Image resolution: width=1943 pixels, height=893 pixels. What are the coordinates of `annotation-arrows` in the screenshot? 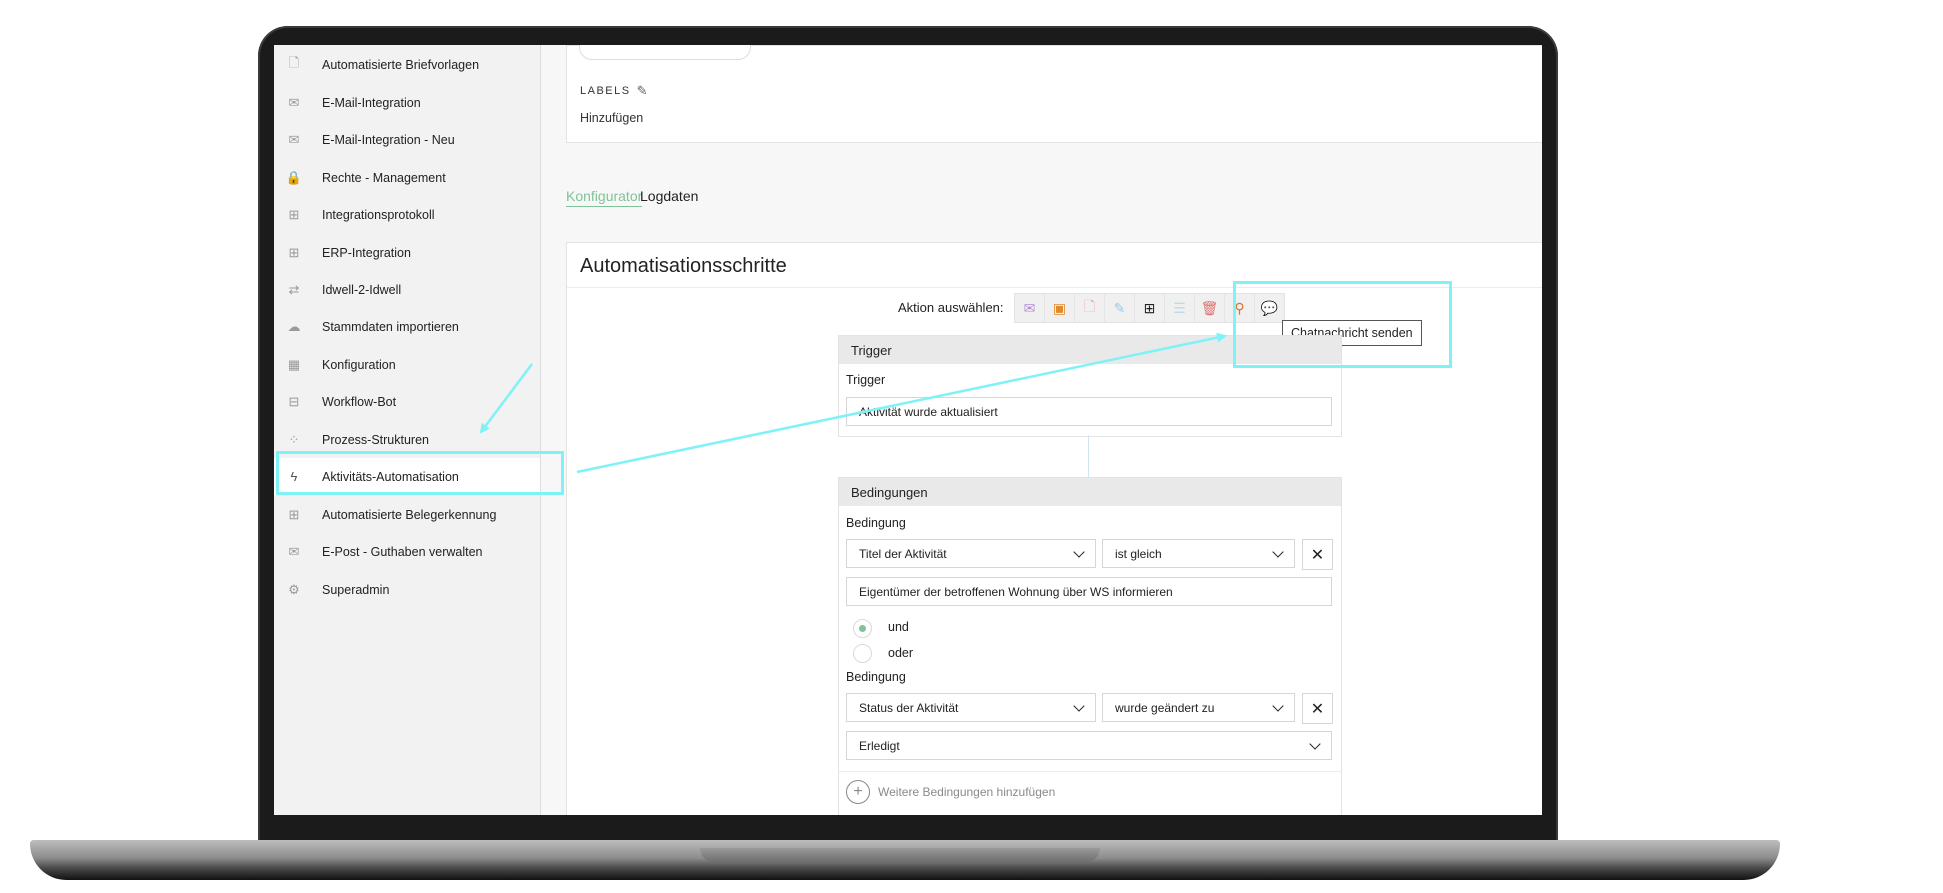 It's located at (853, 403).